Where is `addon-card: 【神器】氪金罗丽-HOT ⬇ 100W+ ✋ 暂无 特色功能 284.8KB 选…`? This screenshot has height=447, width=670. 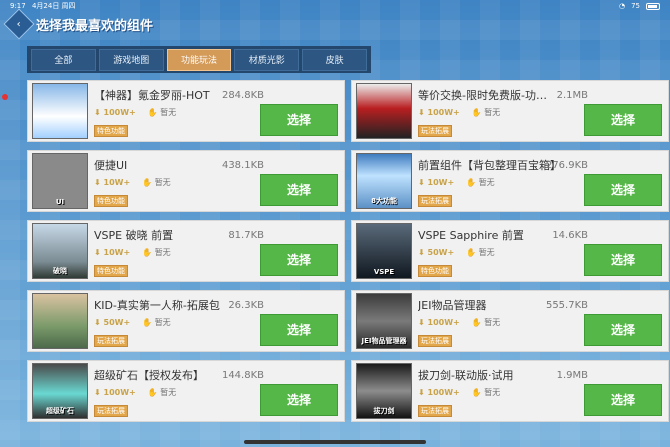
addon-card: 【神器】氪金罗丽-HOT ⬇ 100W+ ✋ 暂无 特色功能 284.8KB 选… is located at coordinates (186, 111).